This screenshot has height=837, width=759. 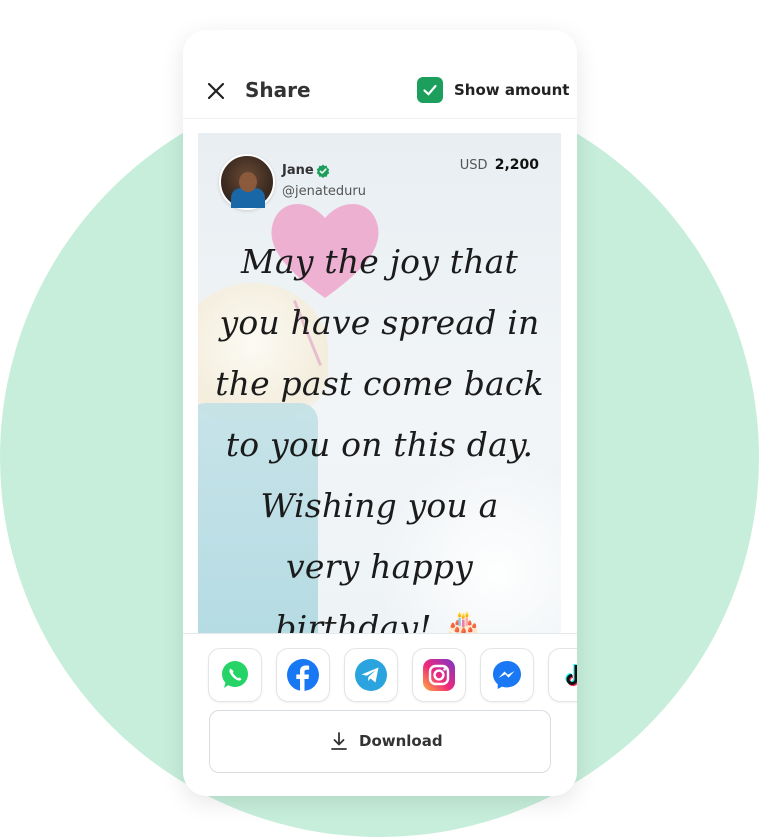 I want to click on checkmark-icon, so click(x=430, y=90).